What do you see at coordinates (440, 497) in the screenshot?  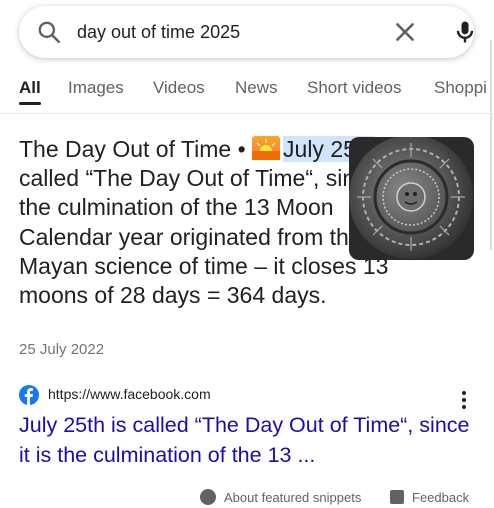 I see `feedback-link: Feedback` at bounding box center [440, 497].